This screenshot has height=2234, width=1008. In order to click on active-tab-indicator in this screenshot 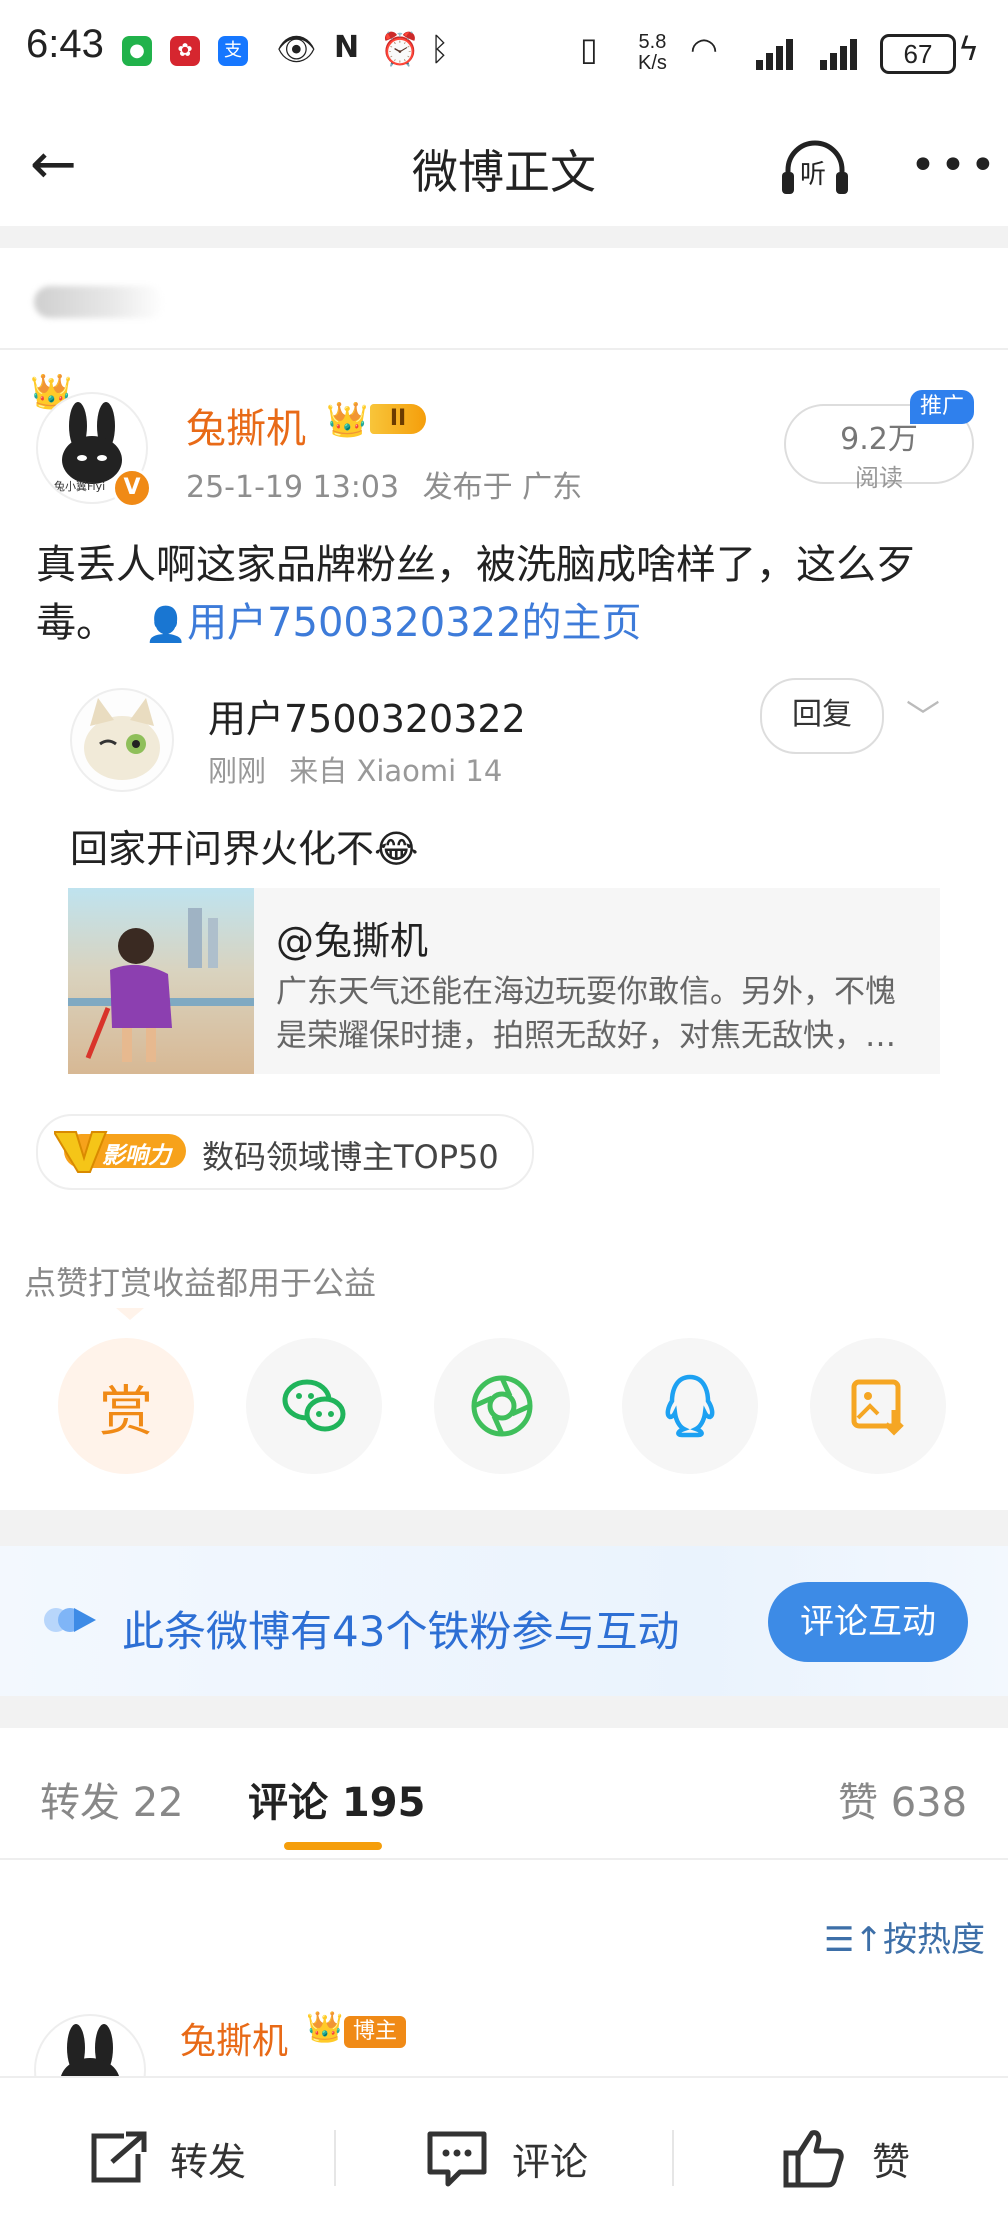, I will do `click(333, 1846)`.